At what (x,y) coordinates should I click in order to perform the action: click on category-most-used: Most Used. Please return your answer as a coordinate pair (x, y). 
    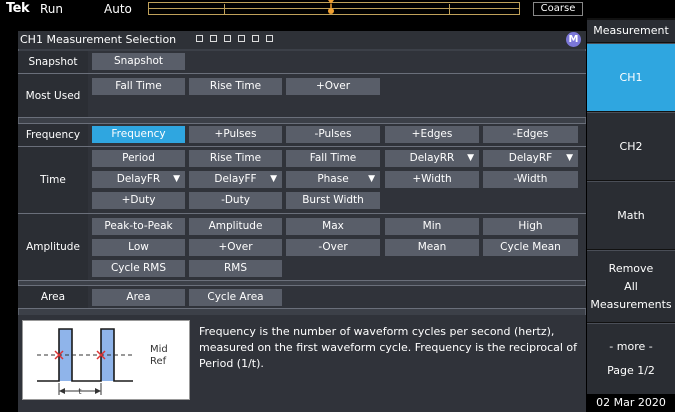
    Looking at the image, I should click on (53, 95).